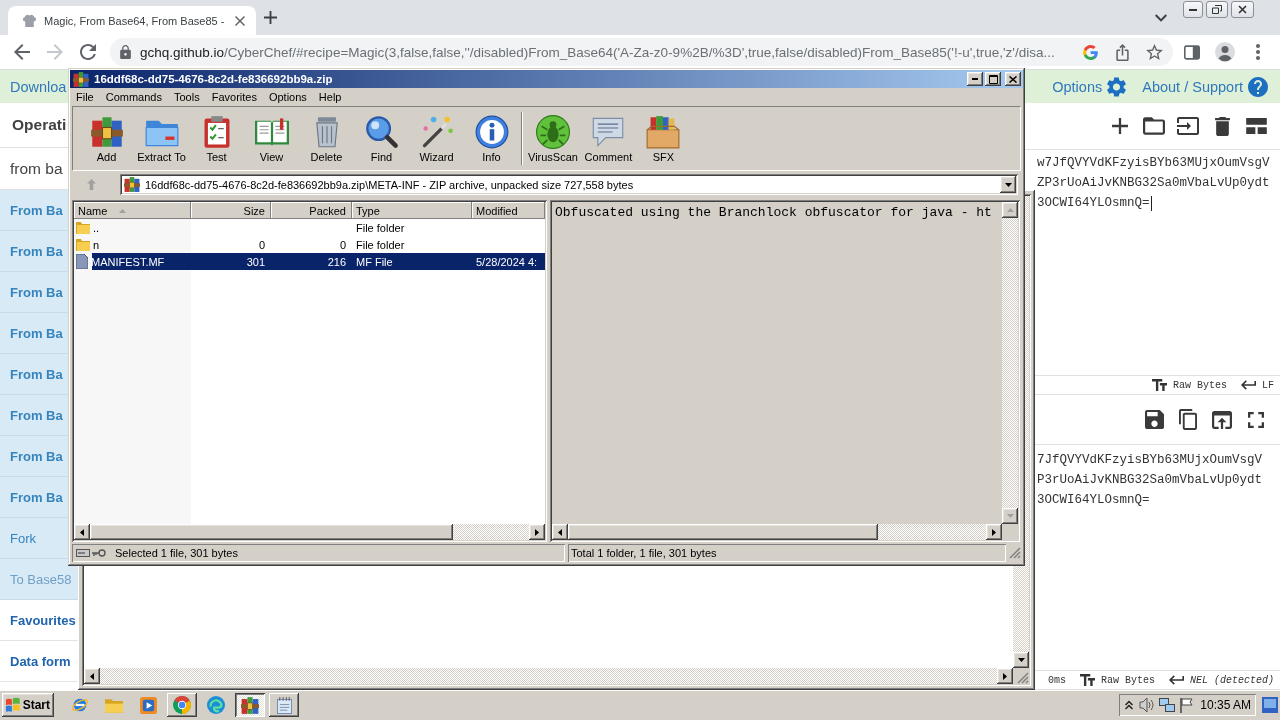 Image resolution: width=1280 pixels, height=720 pixels. Describe the element at coordinates (1154, 126) in the screenshot. I see `open-folder-button` at that location.